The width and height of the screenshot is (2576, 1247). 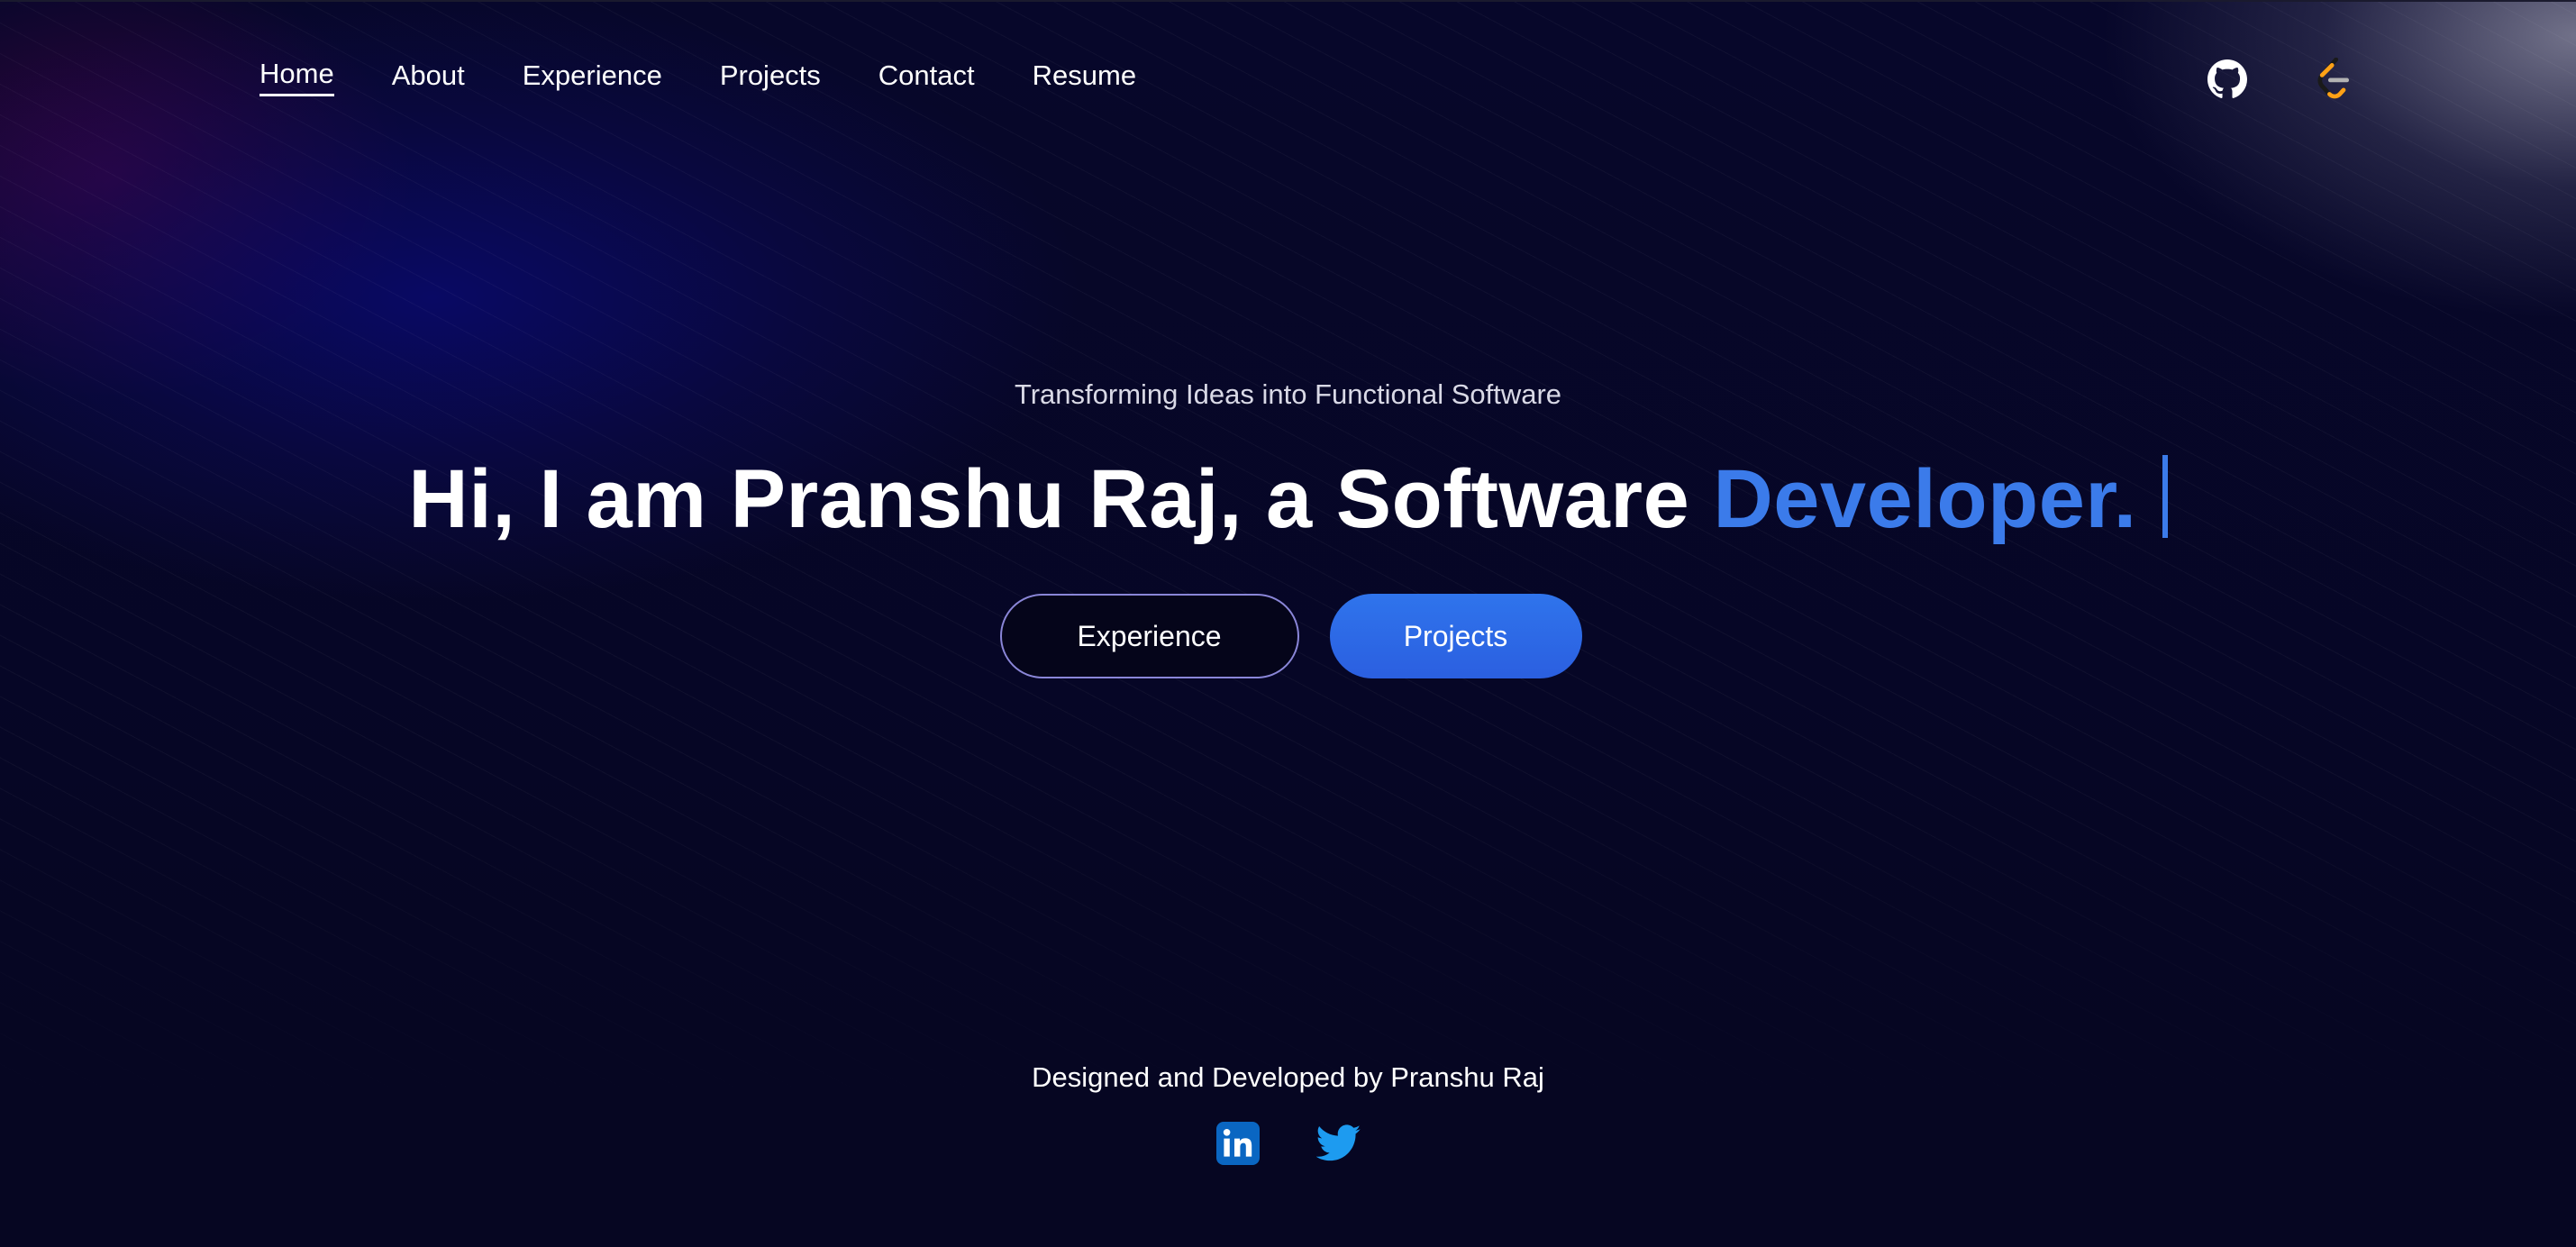 What do you see at coordinates (1084, 77) in the screenshot?
I see `nav-link-resume: Resume` at bounding box center [1084, 77].